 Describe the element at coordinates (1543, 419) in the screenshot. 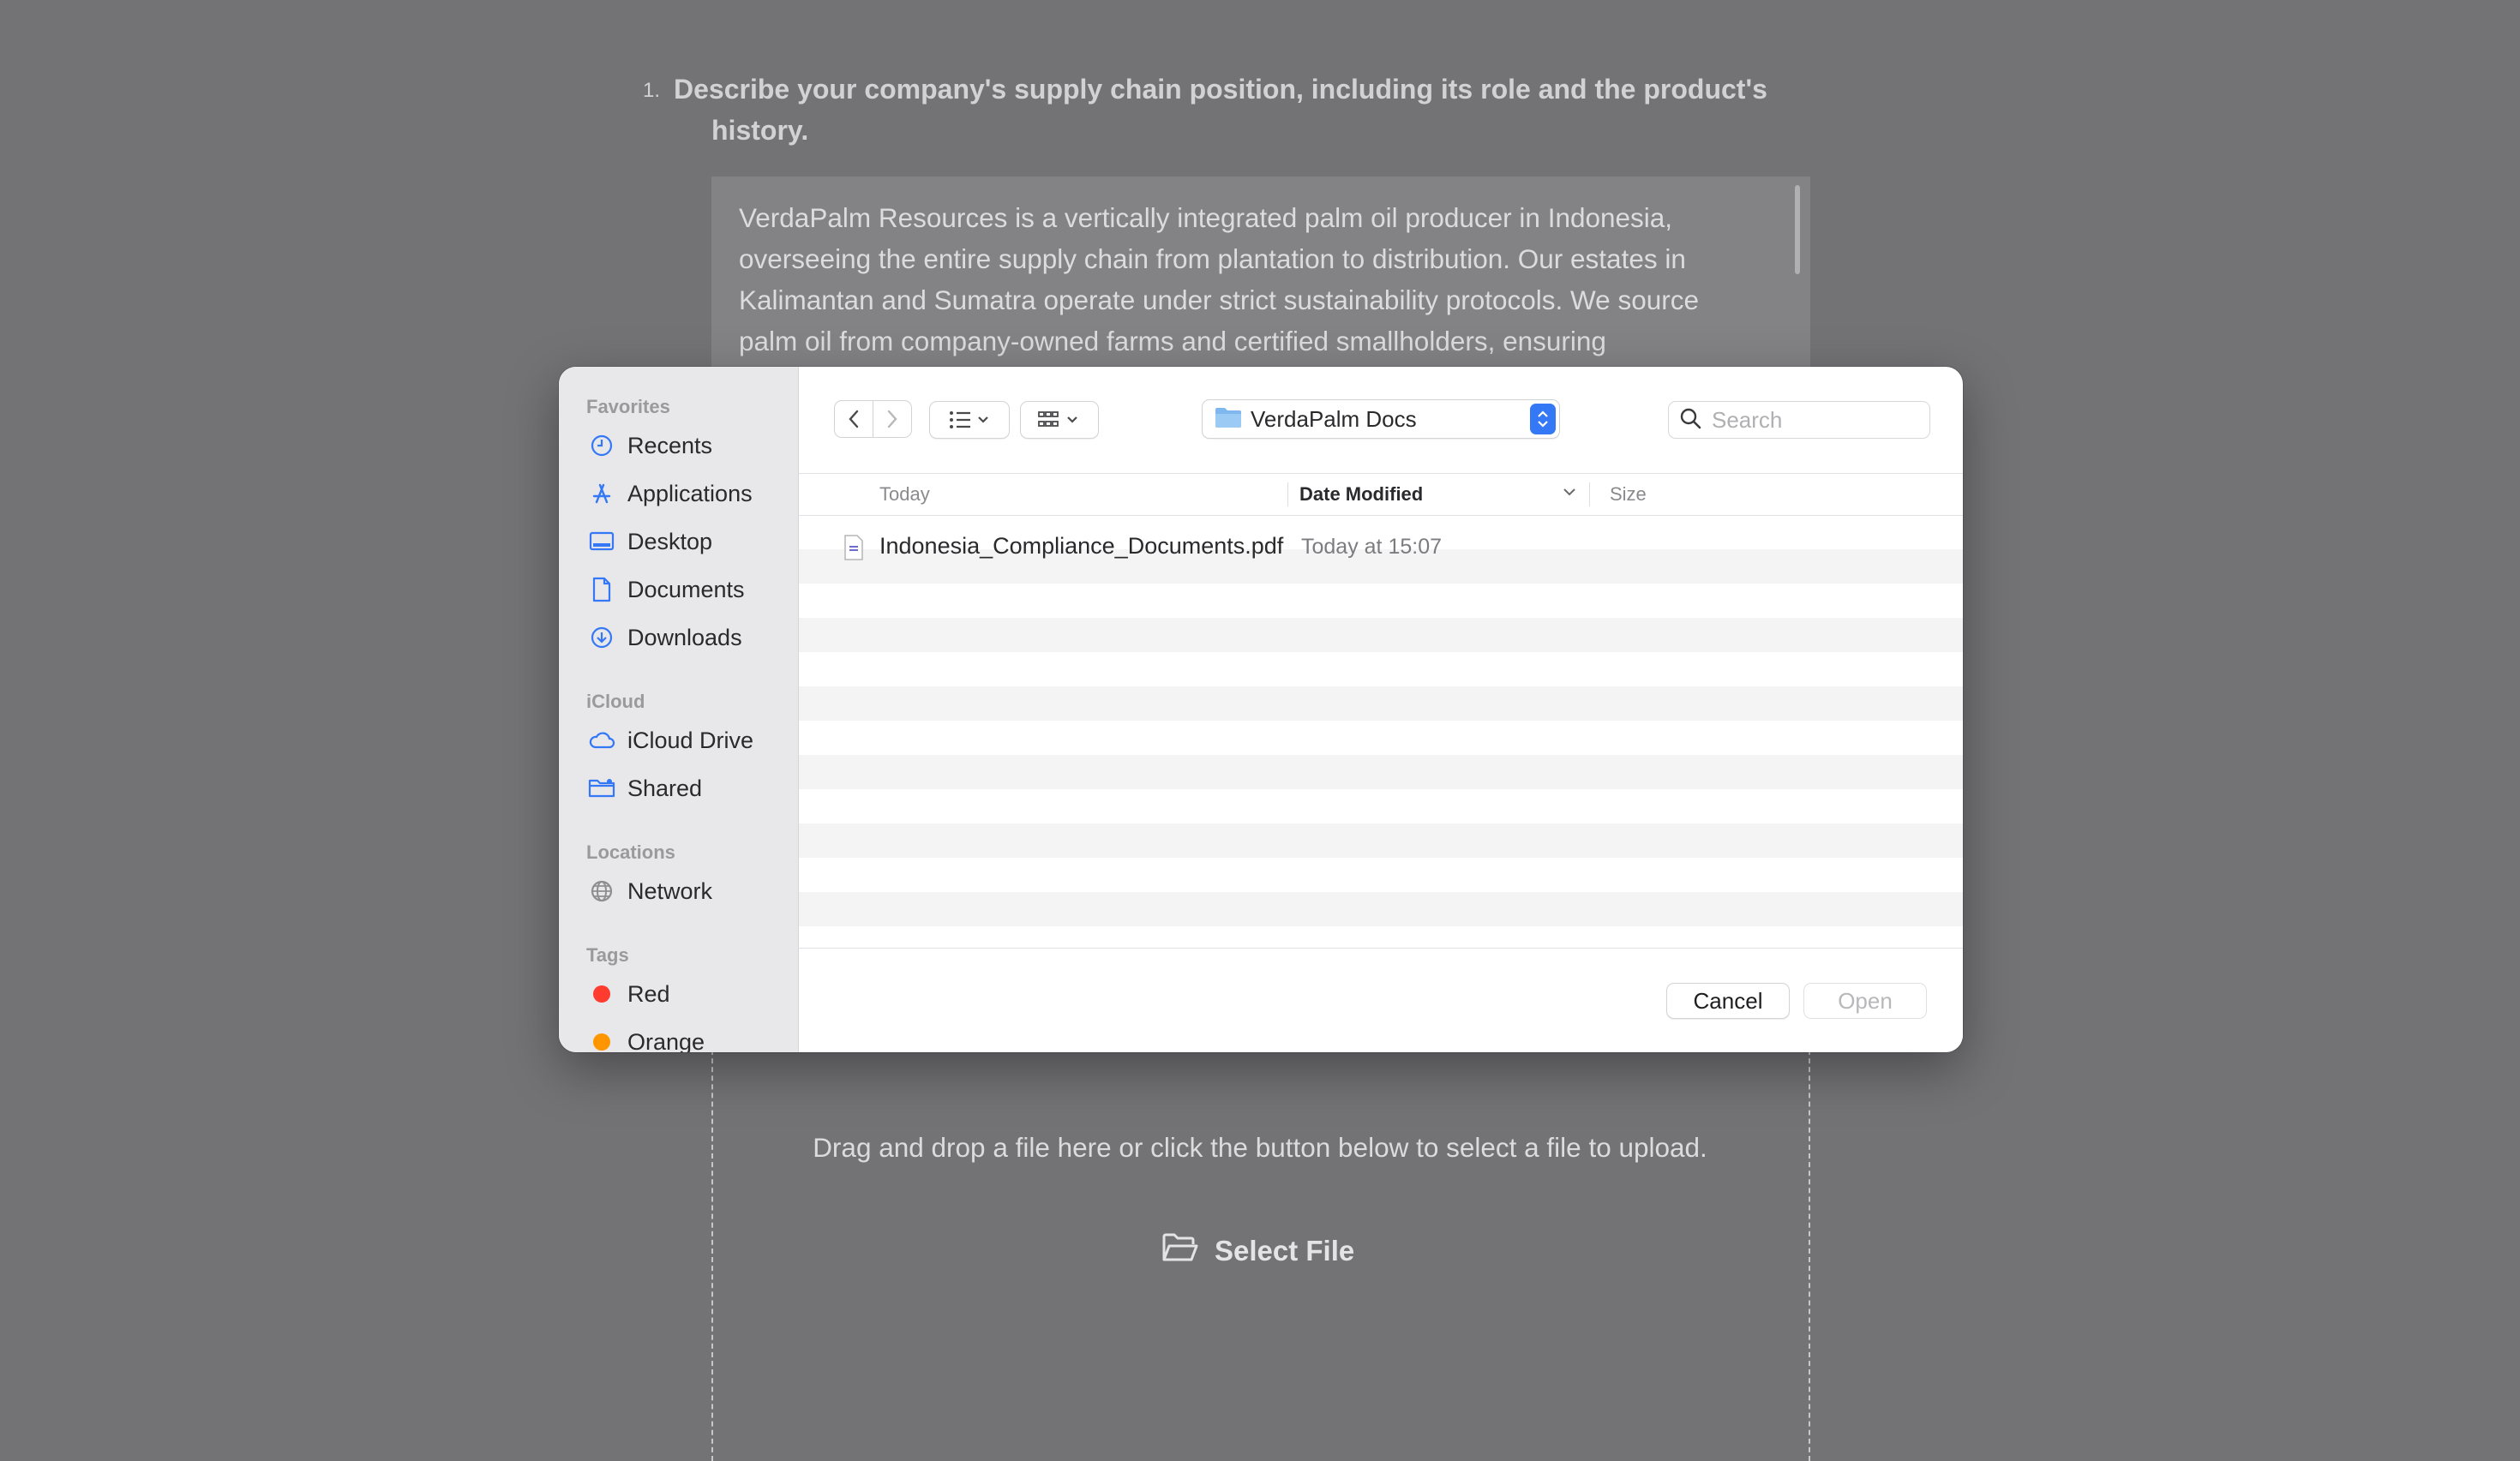

I see `popup-stepper-icon` at that location.